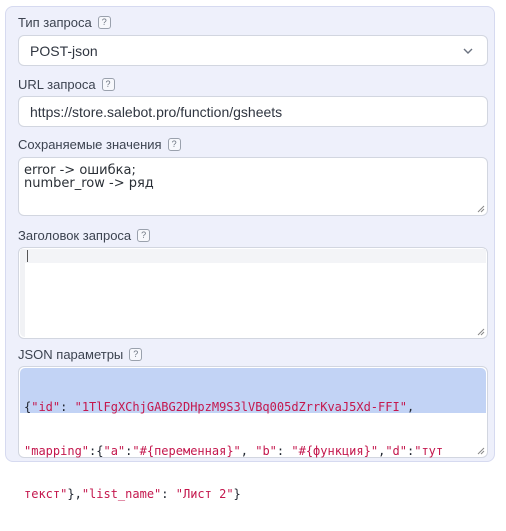 This screenshot has width=506, height=531. Describe the element at coordinates (99, 144) in the screenshot. I see `saved-values-label: Сохраняемые значения ?` at that location.